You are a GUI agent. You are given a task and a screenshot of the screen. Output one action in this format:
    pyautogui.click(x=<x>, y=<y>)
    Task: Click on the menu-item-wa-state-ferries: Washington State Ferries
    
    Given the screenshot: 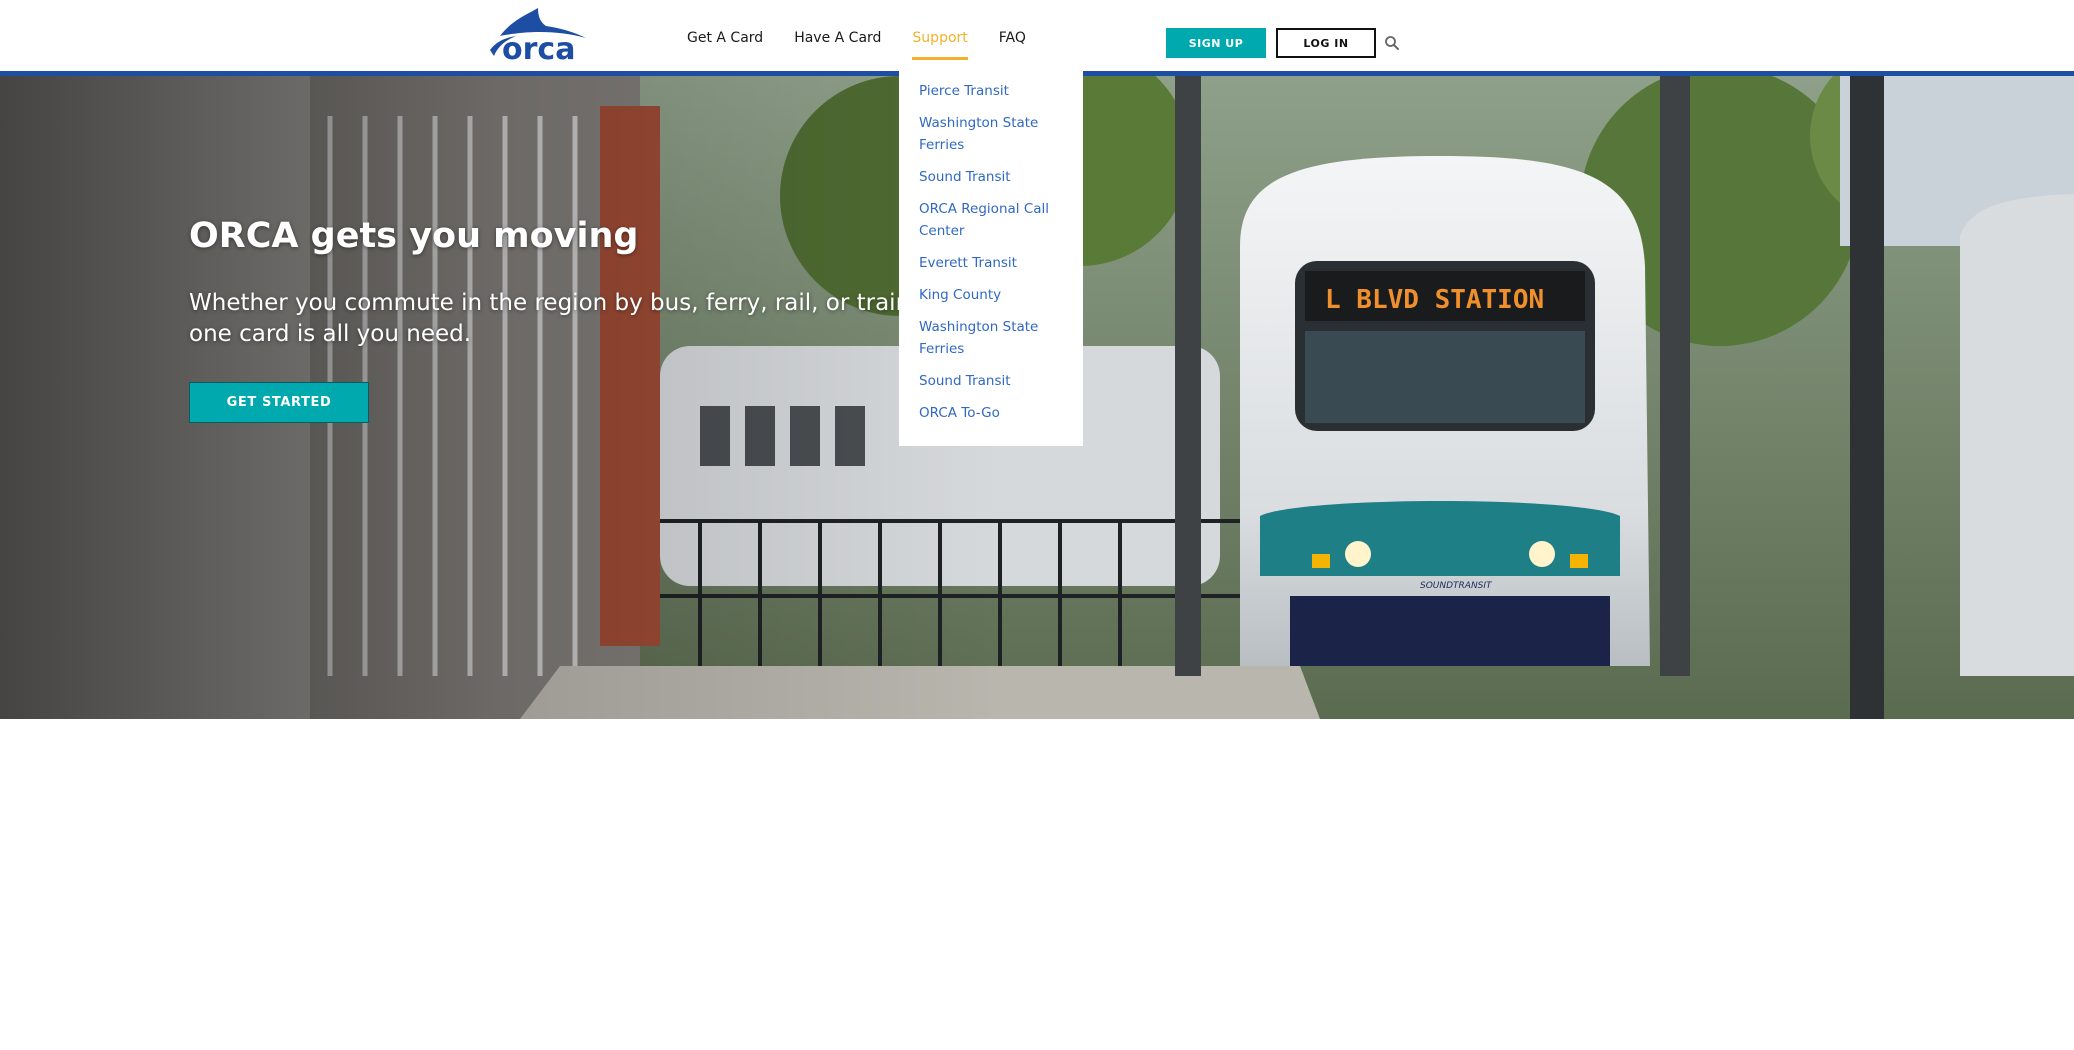 What is the action you would take?
    pyautogui.click(x=992, y=134)
    